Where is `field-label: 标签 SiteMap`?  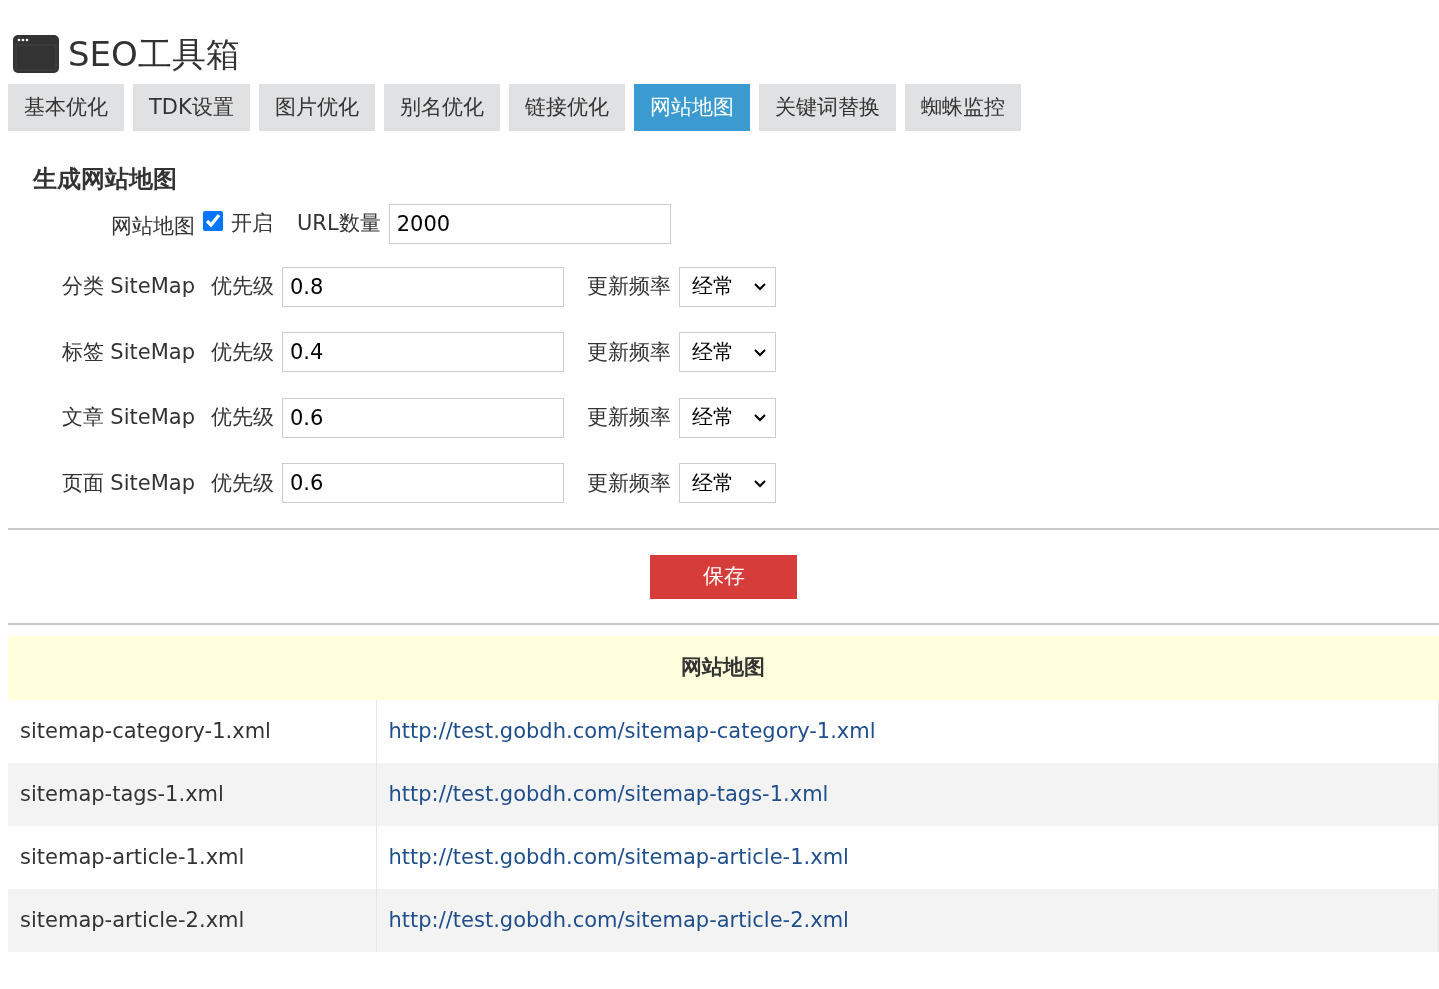 field-label: 标签 SiteMap is located at coordinates (127, 352).